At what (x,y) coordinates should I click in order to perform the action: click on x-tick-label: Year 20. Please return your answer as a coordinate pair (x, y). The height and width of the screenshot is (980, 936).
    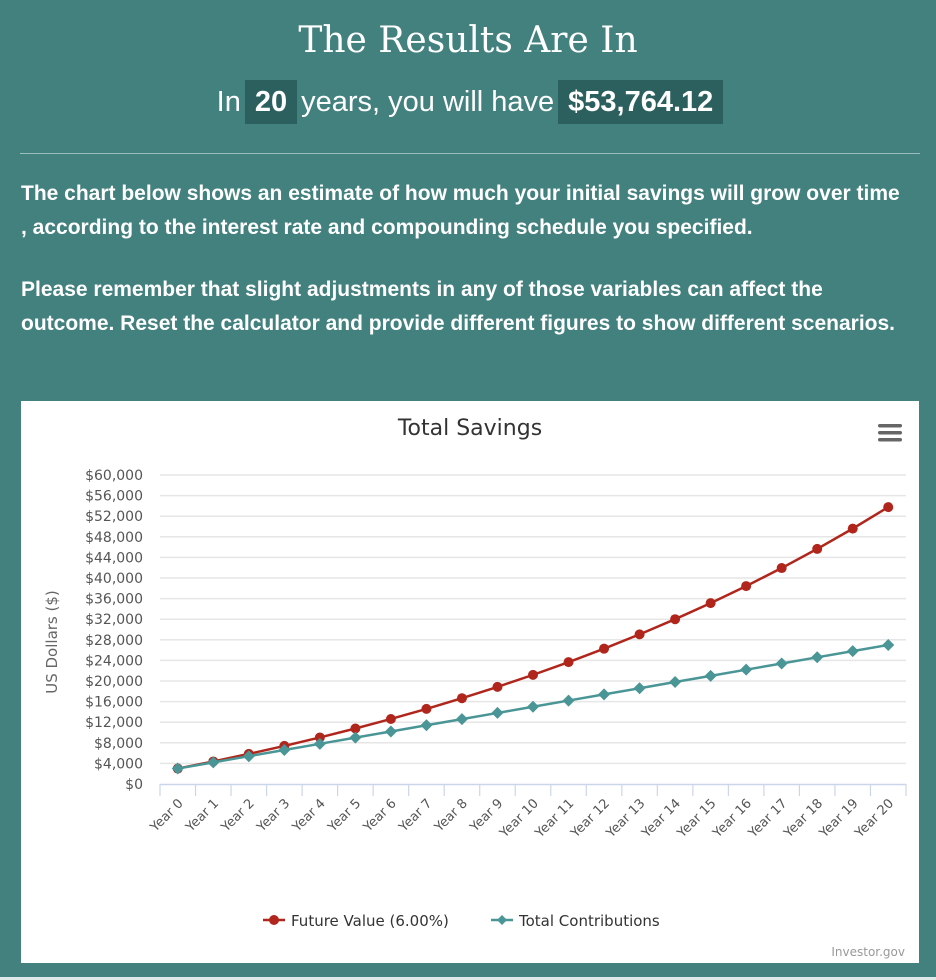
    Looking at the image, I should click on (874, 818).